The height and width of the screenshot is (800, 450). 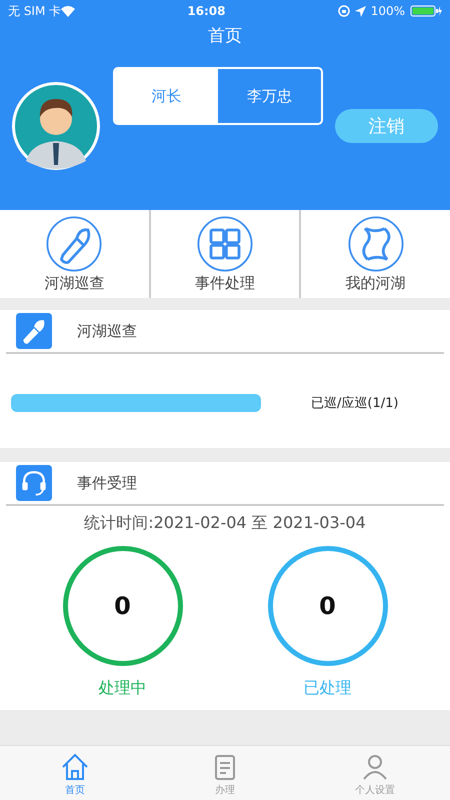 What do you see at coordinates (68, 11) in the screenshot?
I see `wifi-icon` at bounding box center [68, 11].